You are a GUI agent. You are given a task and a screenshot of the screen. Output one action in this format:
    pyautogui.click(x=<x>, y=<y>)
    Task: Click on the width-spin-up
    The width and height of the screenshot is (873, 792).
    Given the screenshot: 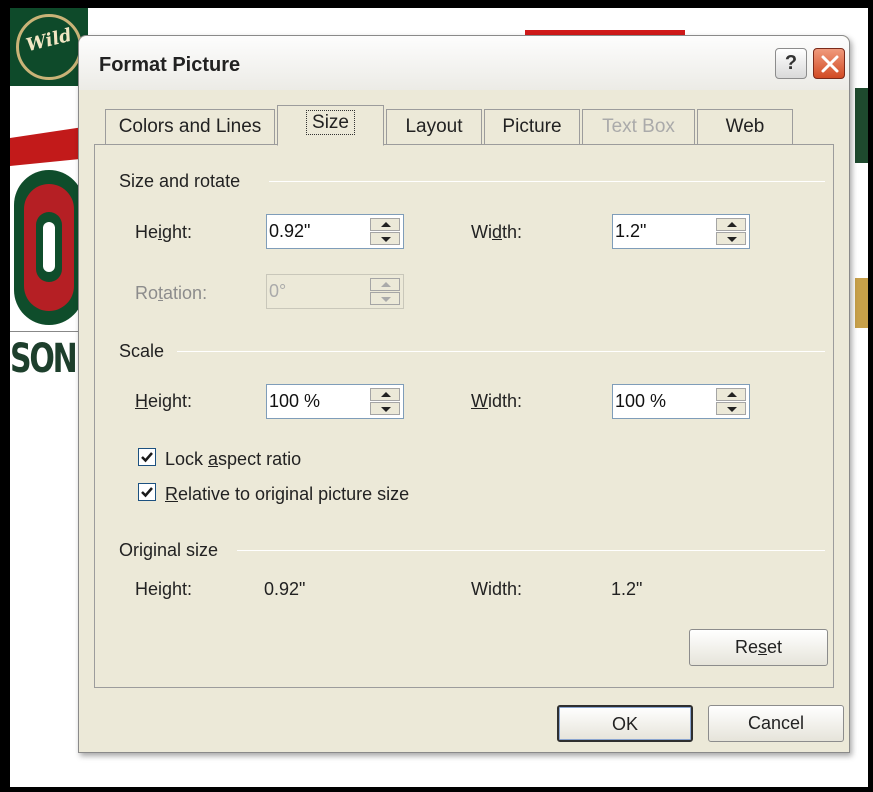 What is the action you would take?
    pyautogui.click(x=731, y=224)
    